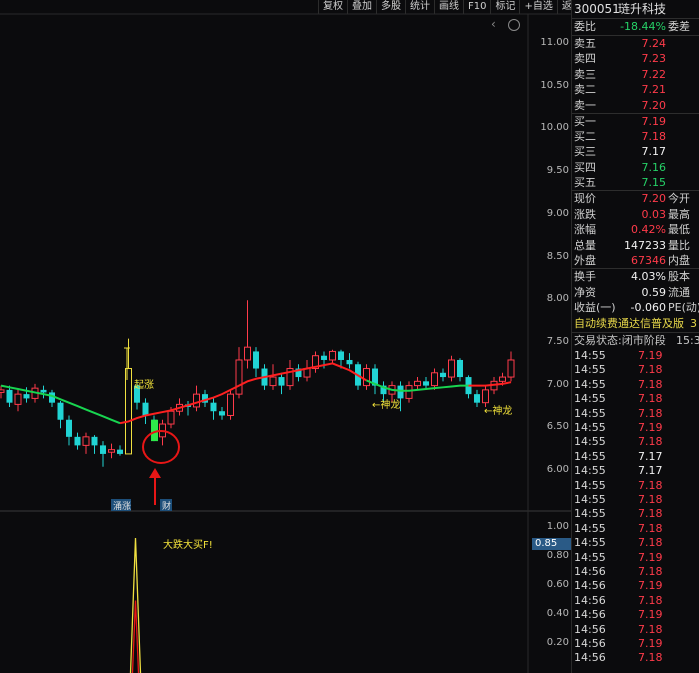  Describe the element at coordinates (635, 215) in the screenshot. I see `quote-row: 涨跌 0.03 最高` at that location.